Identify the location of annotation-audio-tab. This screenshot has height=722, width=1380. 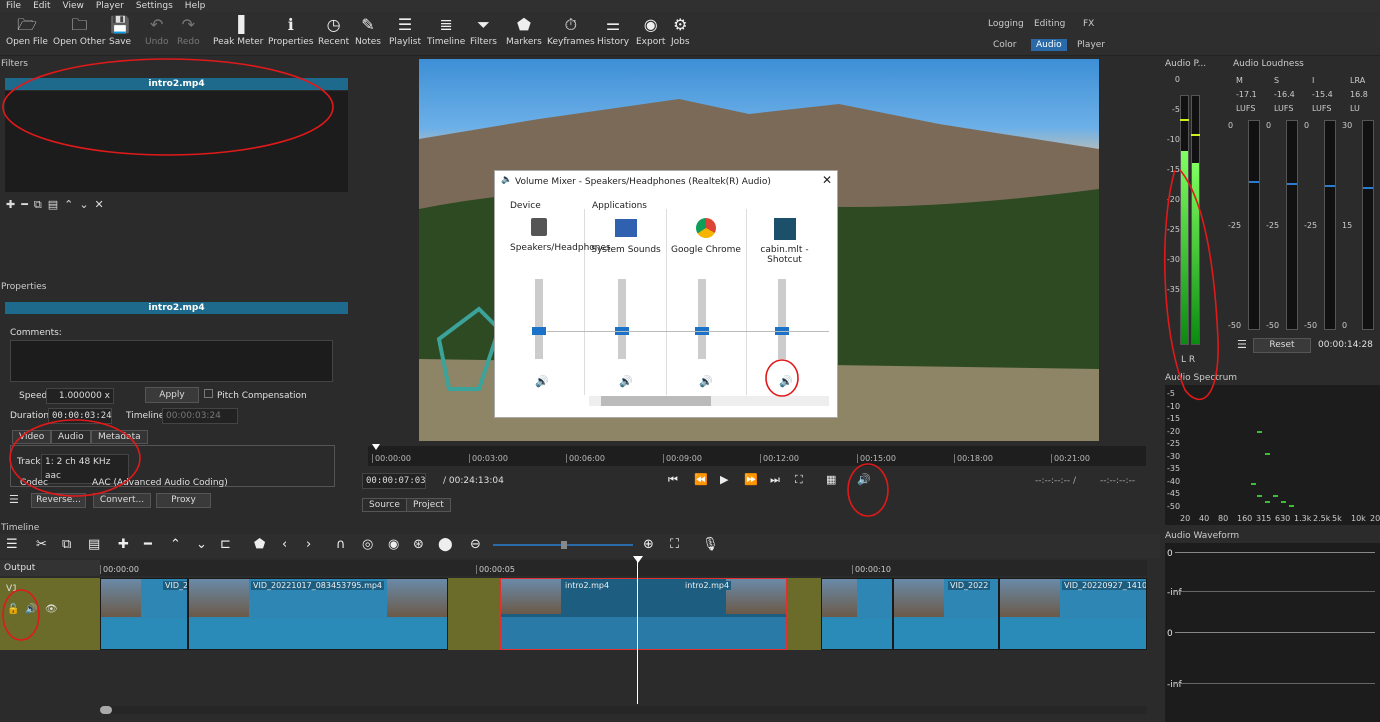
(75, 458).